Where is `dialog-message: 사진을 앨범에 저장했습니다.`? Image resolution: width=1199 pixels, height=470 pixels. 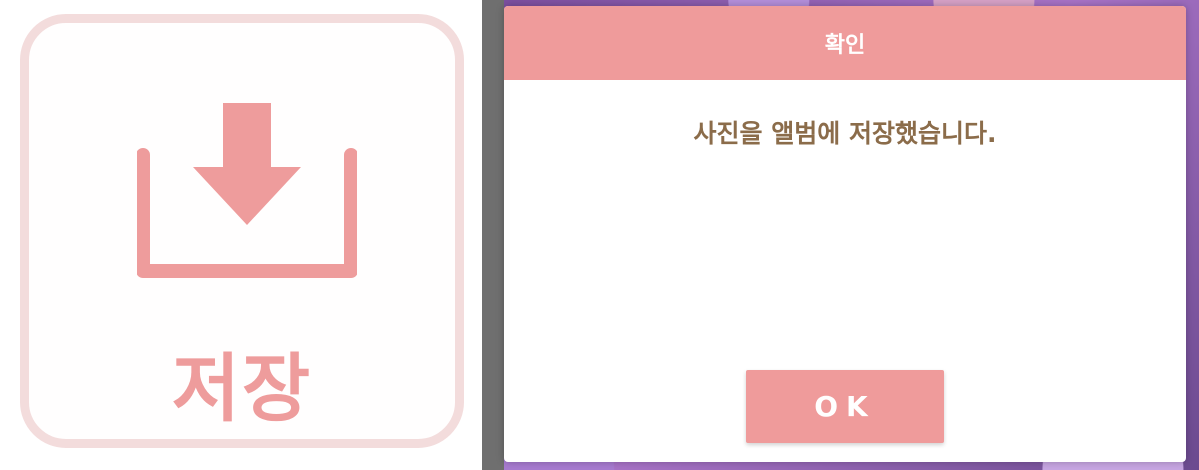 dialog-message: 사진을 앨범에 저장했습니다. is located at coordinates (845, 133).